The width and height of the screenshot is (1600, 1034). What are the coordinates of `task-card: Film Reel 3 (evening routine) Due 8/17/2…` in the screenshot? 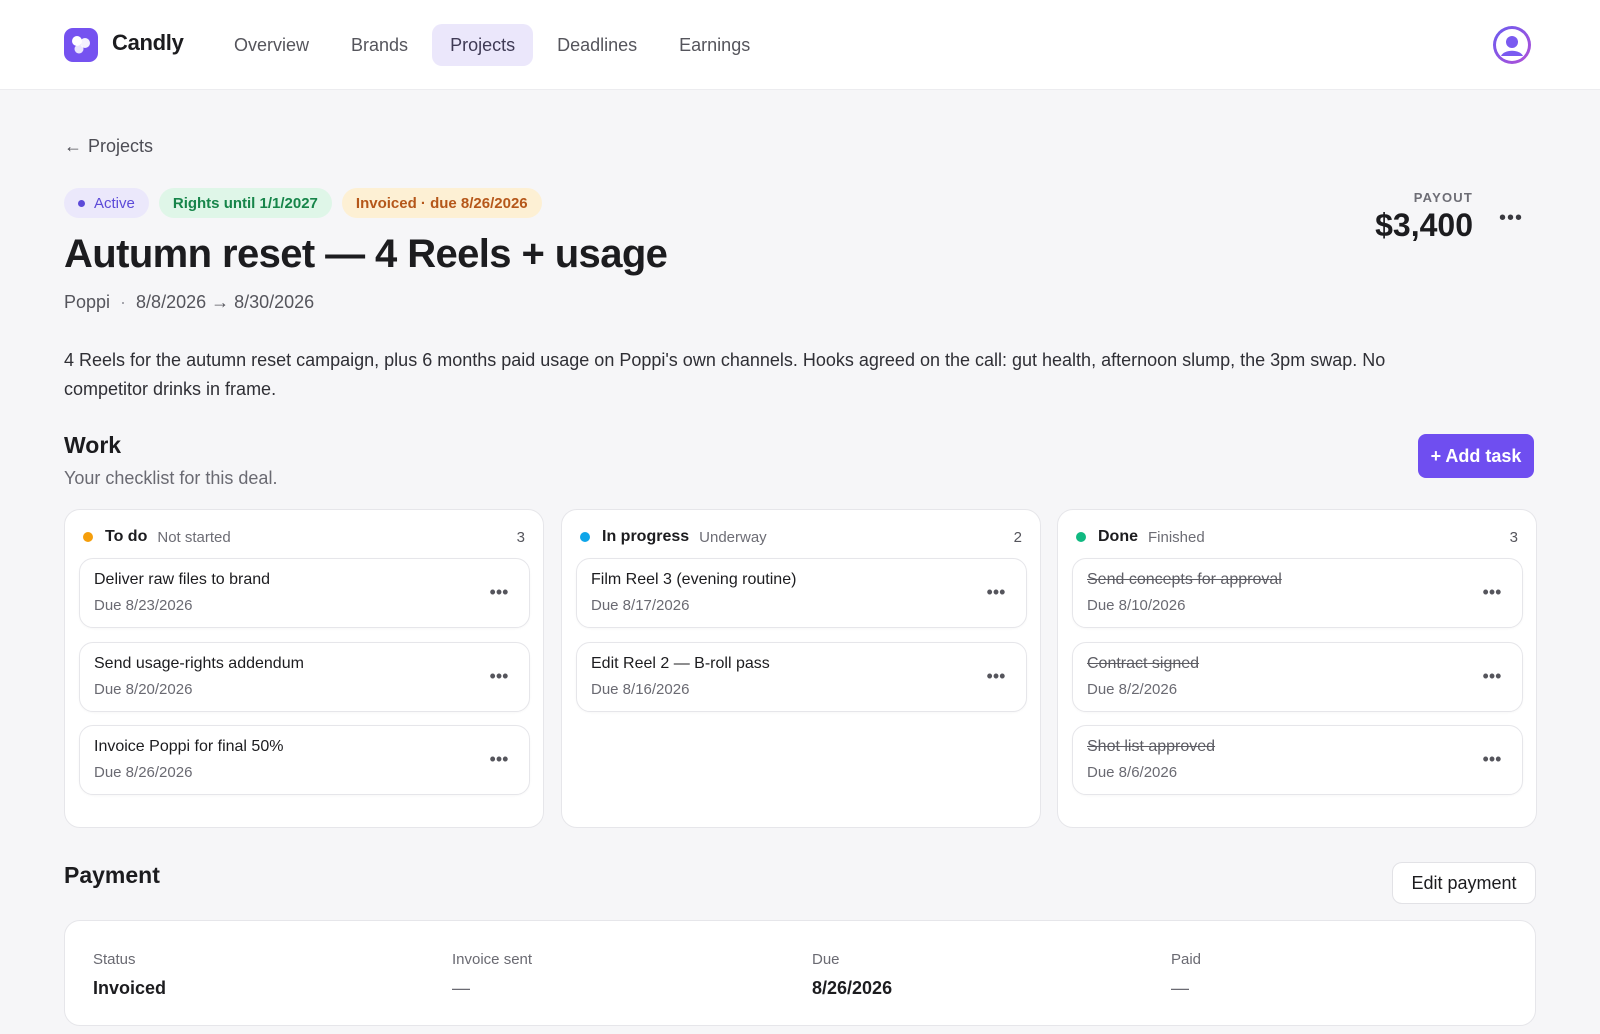 It's located at (801, 593).